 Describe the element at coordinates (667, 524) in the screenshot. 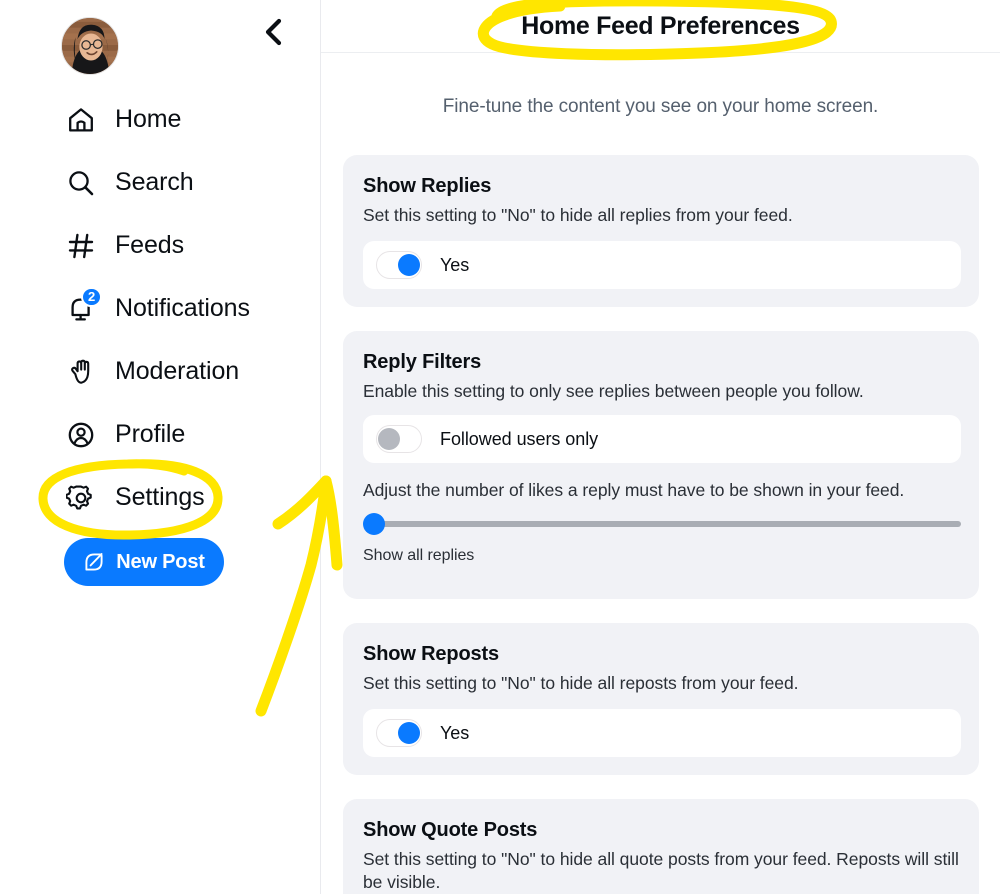

I see `slider-track` at that location.